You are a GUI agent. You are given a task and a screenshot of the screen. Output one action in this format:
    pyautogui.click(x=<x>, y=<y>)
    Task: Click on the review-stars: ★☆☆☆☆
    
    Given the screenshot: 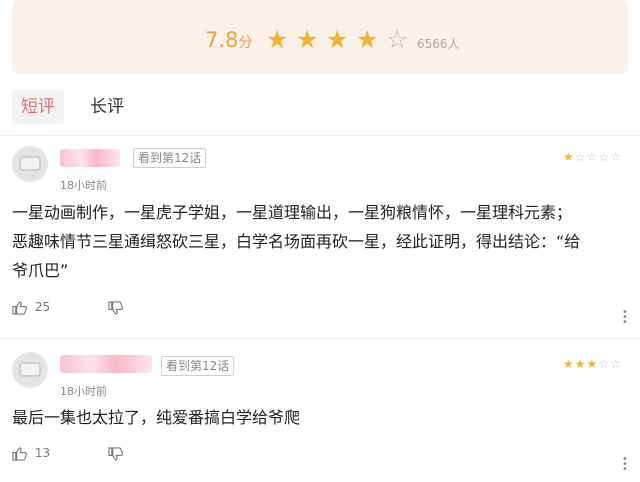 What is the action you would take?
    pyautogui.click(x=592, y=157)
    